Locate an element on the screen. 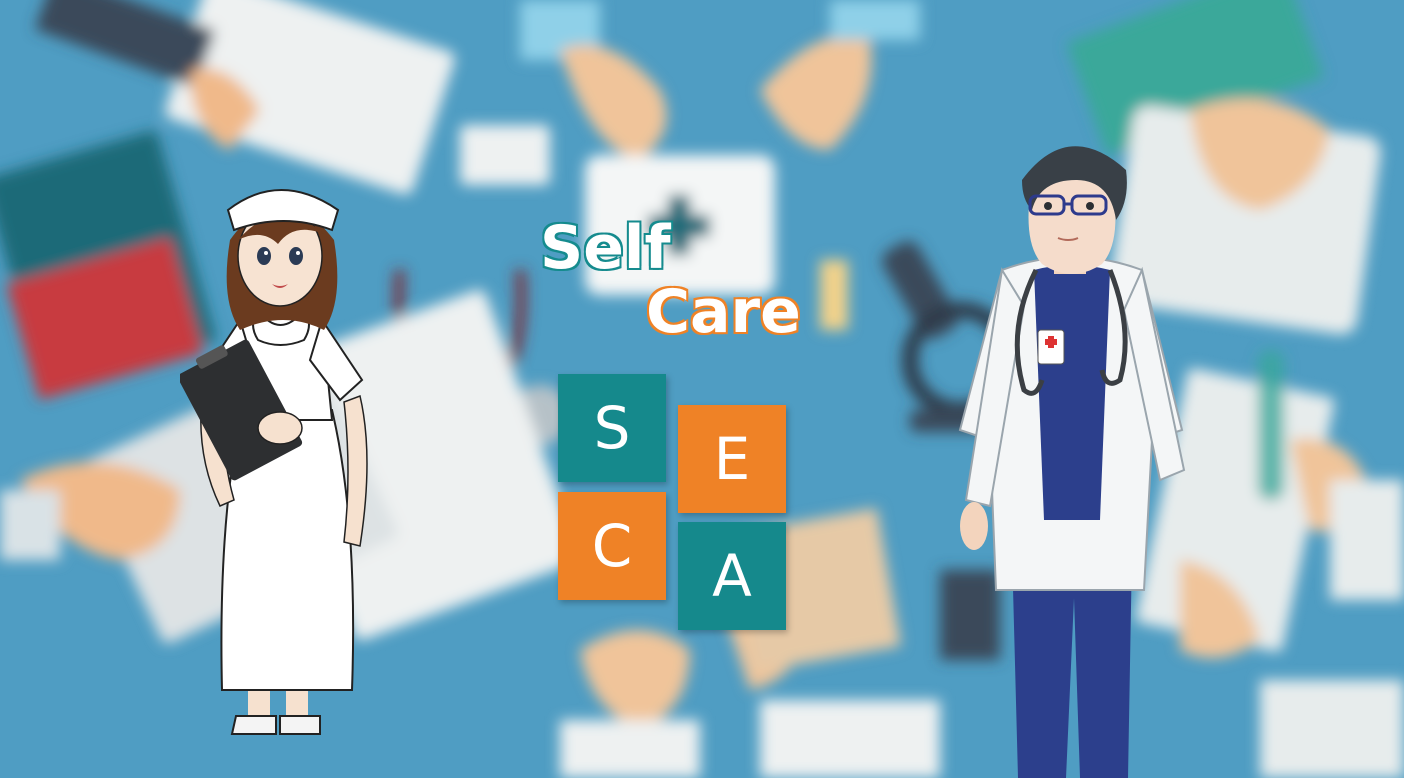 This screenshot has height=778, width=1404. logo-tile-a: A is located at coordinates (732, 576).